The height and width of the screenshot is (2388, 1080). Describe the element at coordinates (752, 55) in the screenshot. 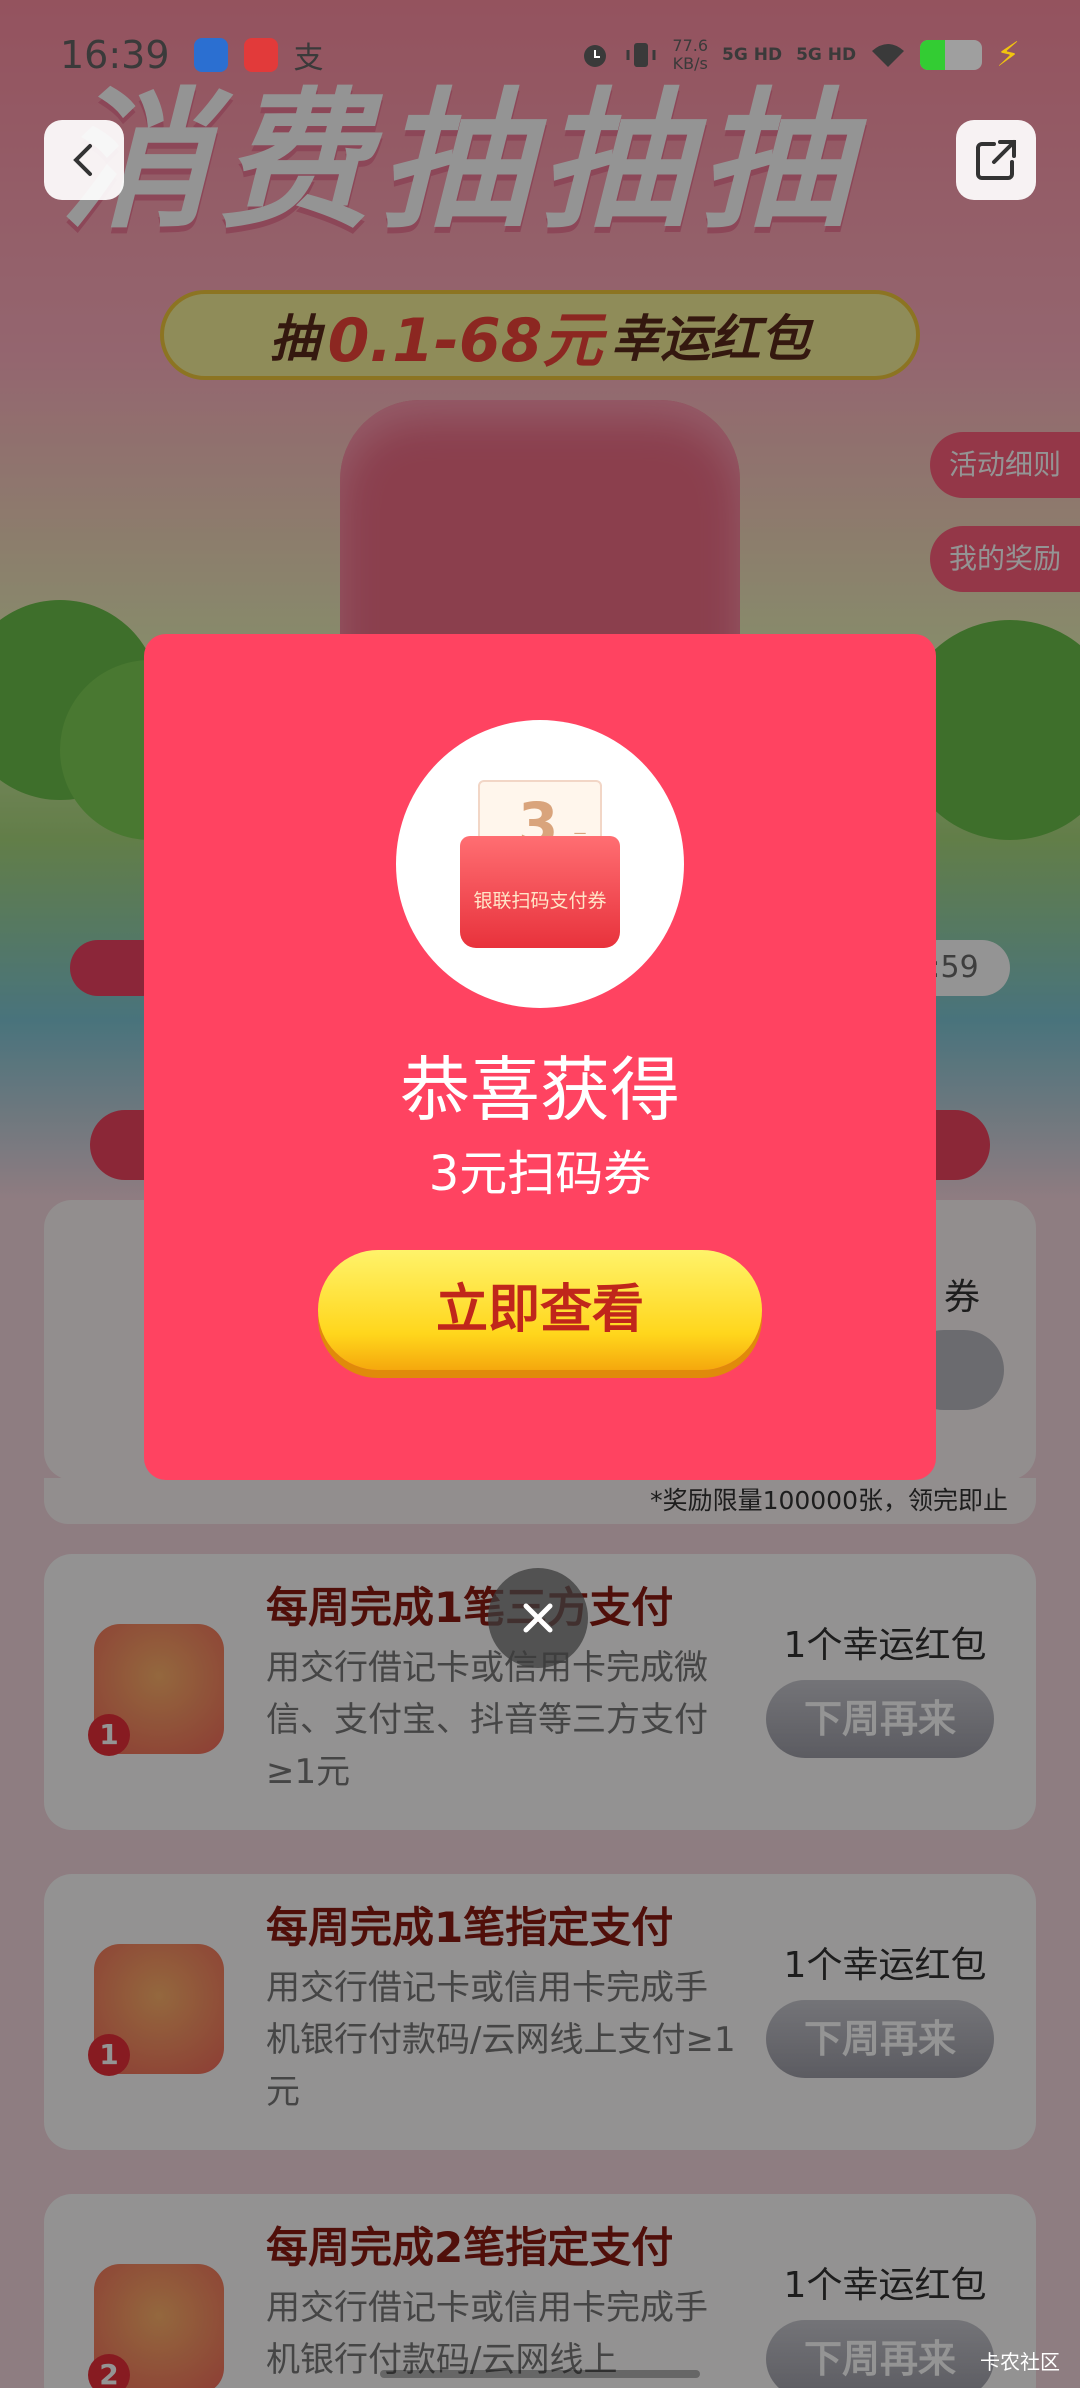

I see `signal-1: 5G HD` at that location.